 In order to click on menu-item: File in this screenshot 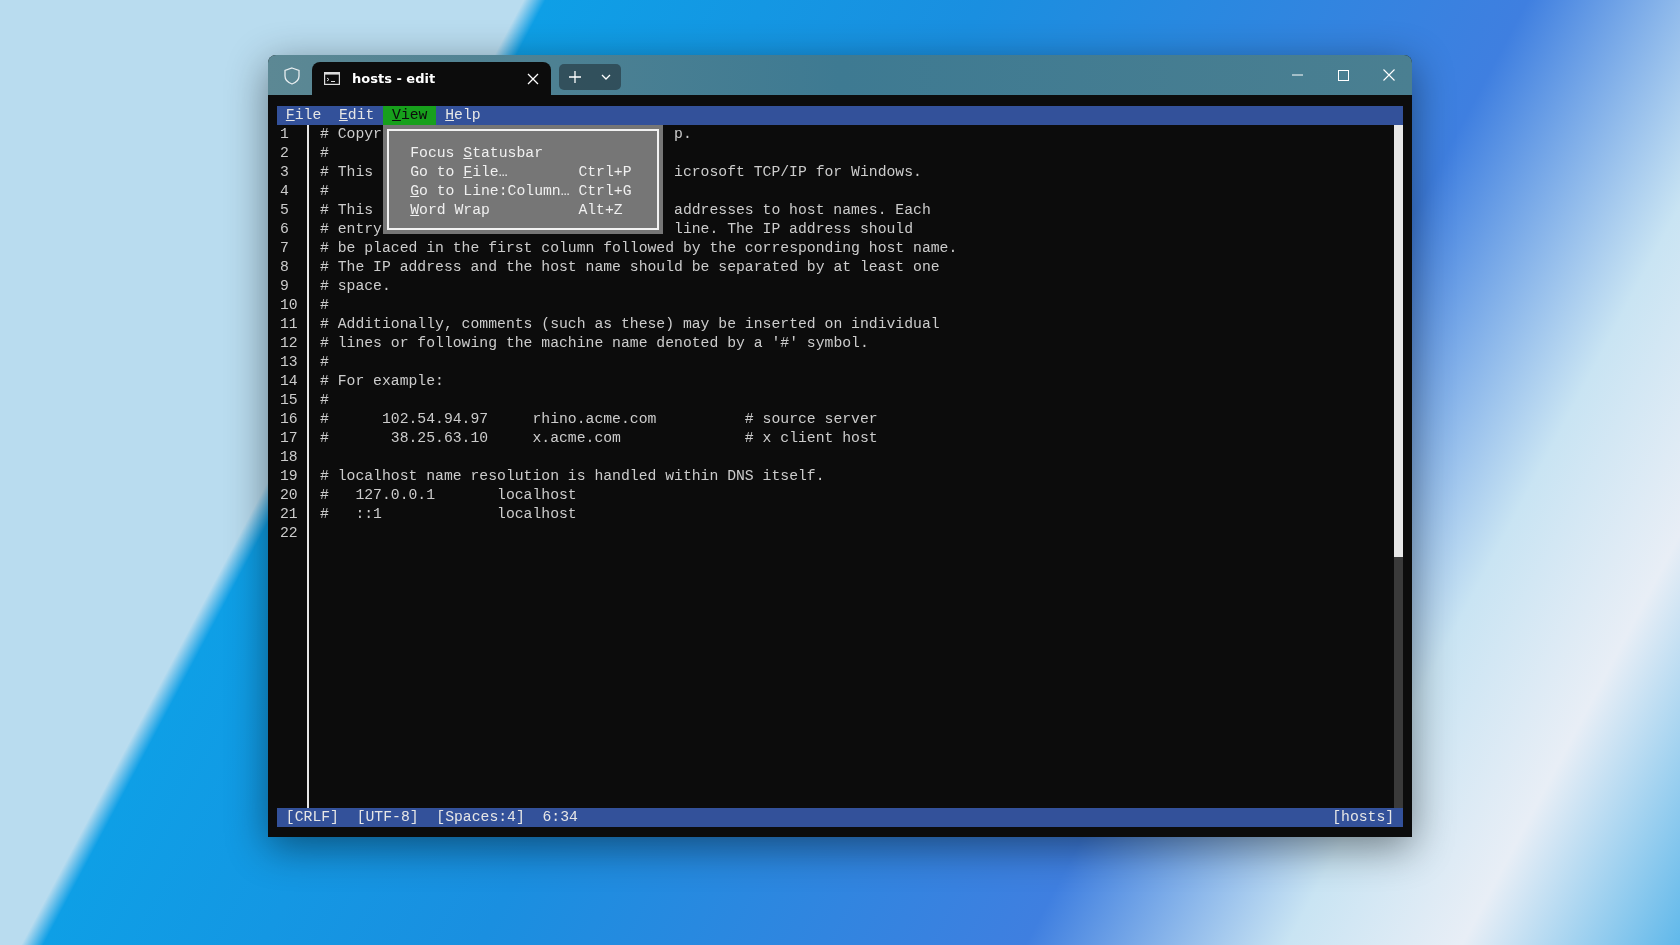, I will do `click(304, 115)`.